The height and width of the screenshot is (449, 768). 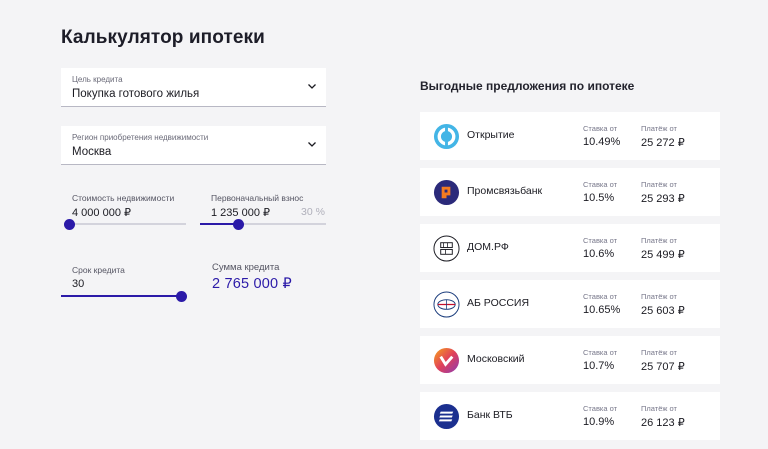 What do you see at coordinates (123, 198) in the screenshot?
I see `property-cost-label: Стоимость недвижимости` at bounding box center [123, 198].